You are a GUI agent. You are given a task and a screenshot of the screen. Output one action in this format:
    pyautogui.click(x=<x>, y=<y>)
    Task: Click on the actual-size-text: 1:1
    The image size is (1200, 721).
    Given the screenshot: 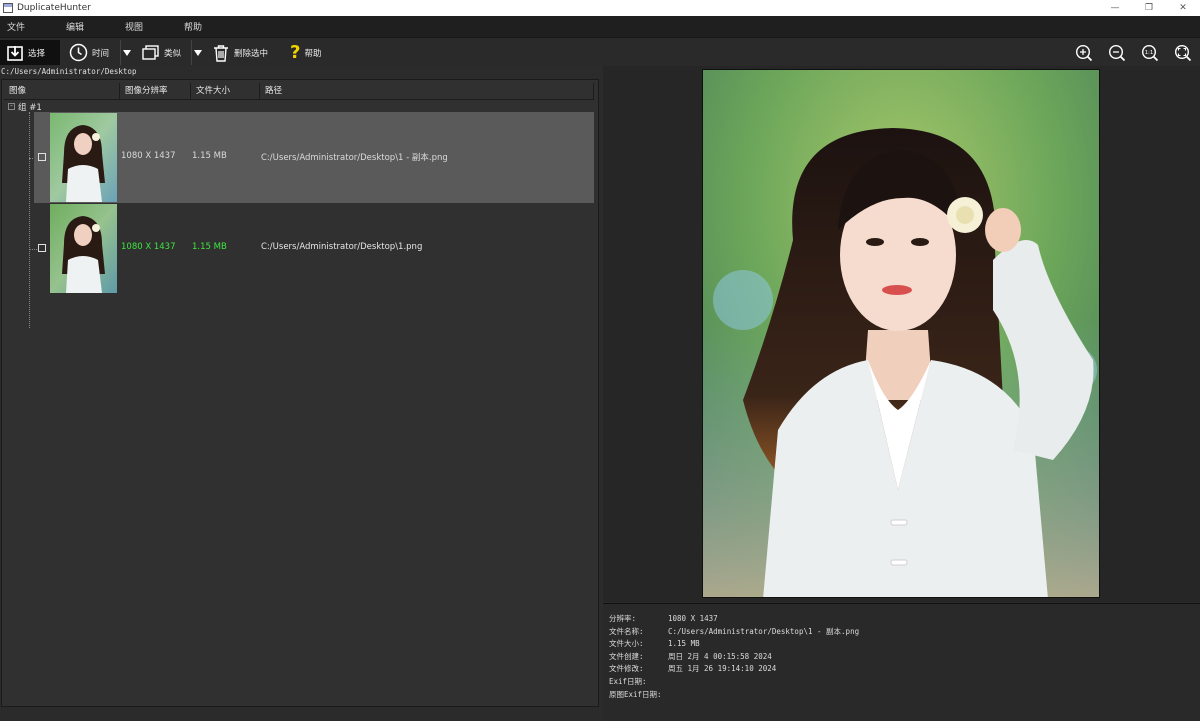 What is the action you would take?
    pyautogui.click(x=1149, y=53)
    